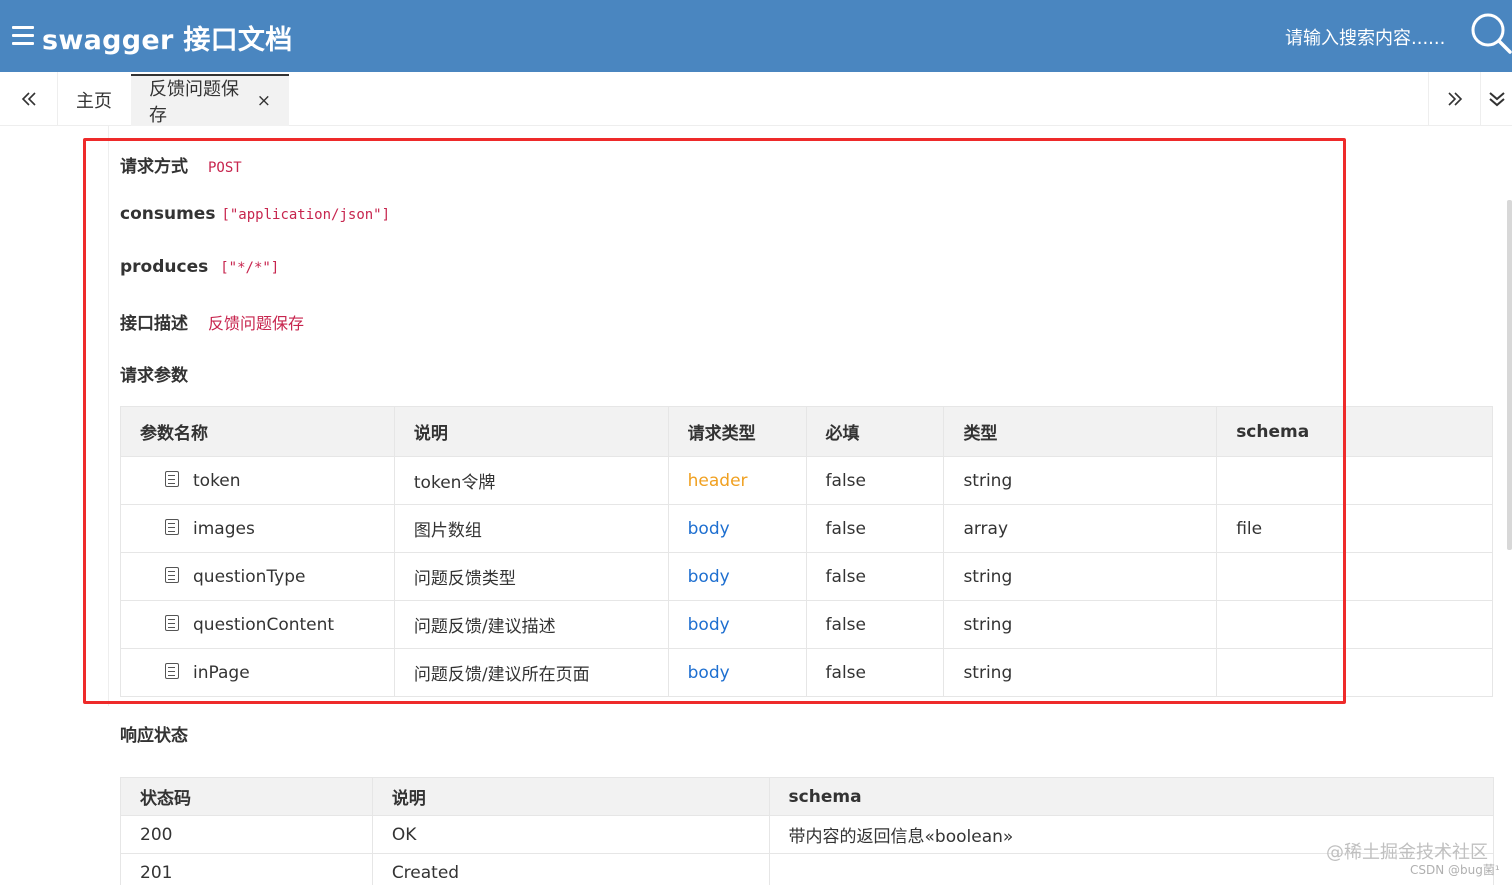 The height and width of the screenshot is (885, 1512). What do you see at coordinates (167, 40) in the screenshot?
I see `app-title: swagger 接口文档` at bounding box center [167, 40].